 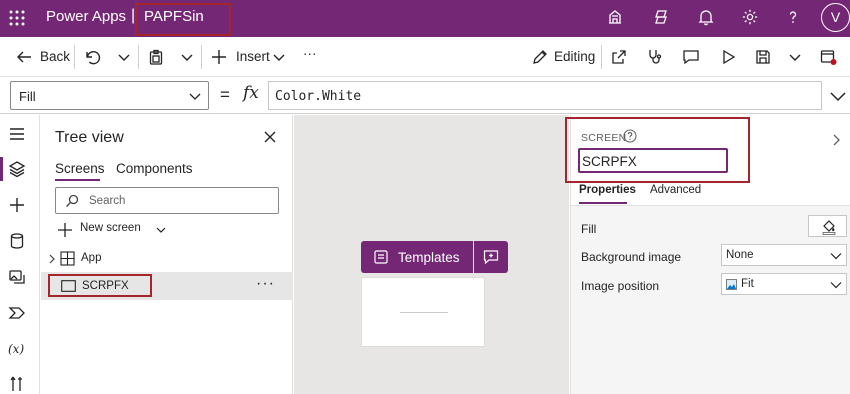 I want to click on search-icon, so click(x=72, y=200).